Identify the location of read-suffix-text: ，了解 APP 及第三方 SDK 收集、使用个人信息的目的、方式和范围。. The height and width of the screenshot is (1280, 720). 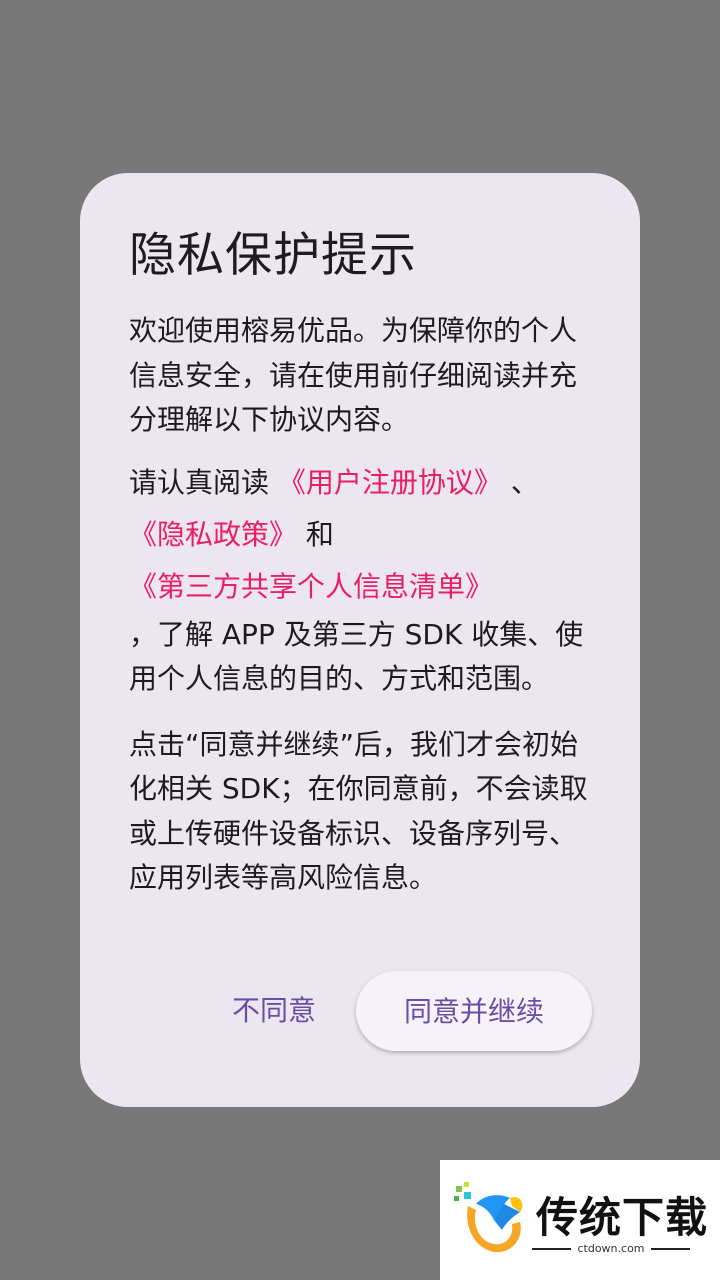
(356, 656).